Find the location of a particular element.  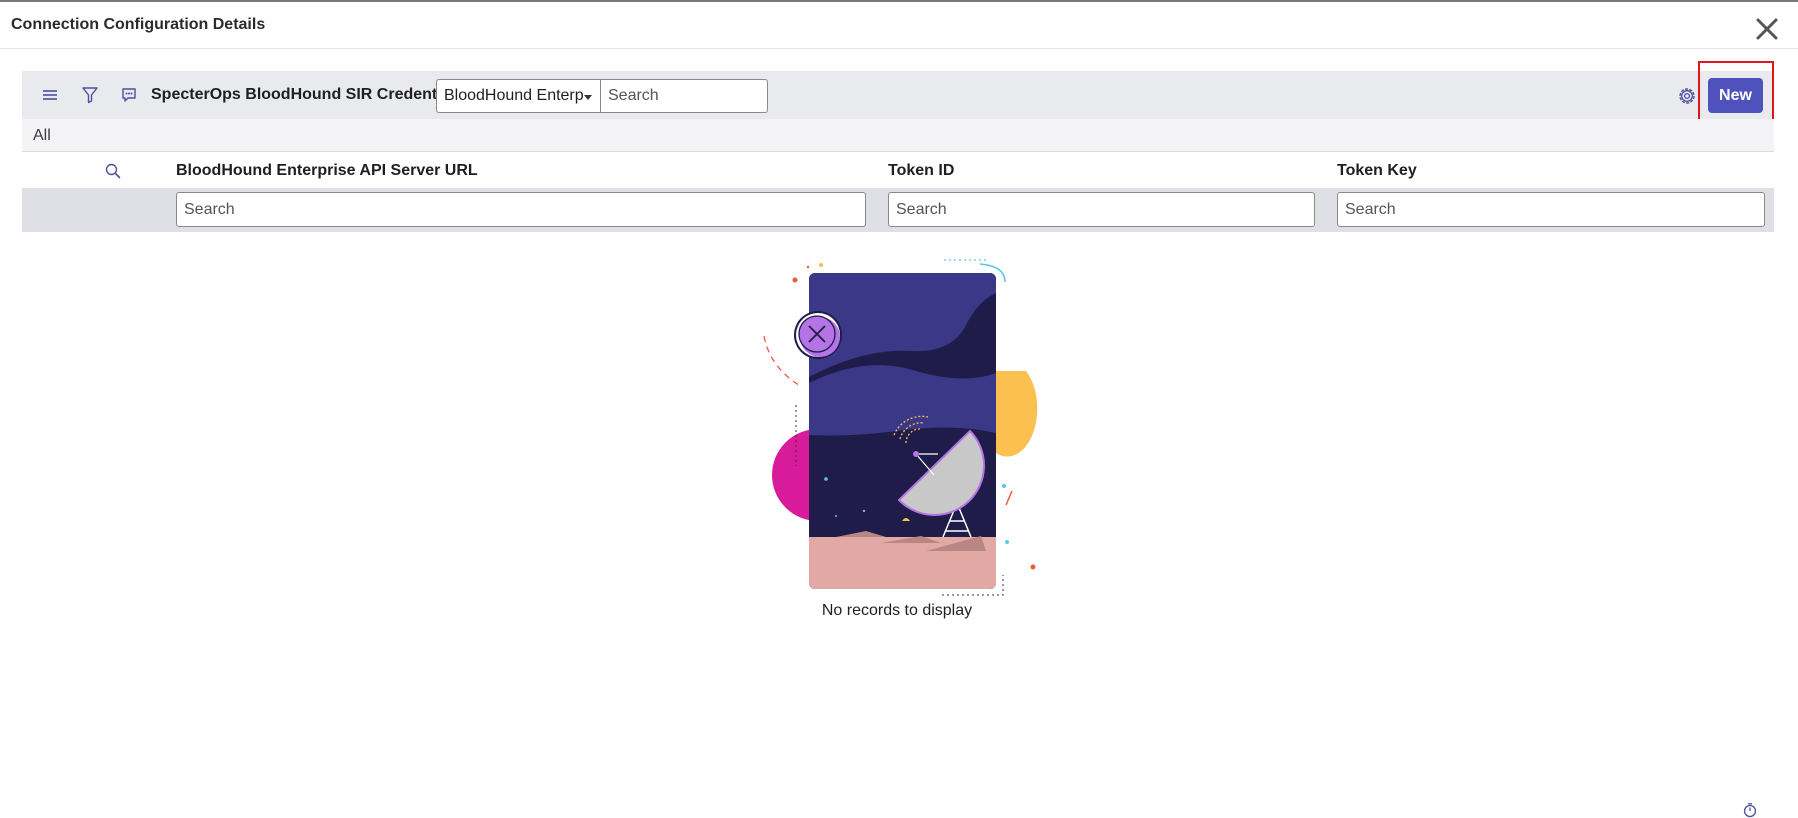

gear-icon is located at coordinates (1687, 96).